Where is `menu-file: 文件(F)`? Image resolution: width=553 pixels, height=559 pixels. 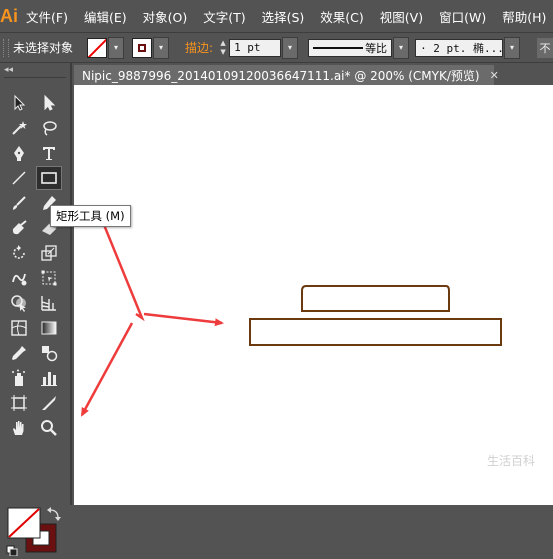
menu-file: 文件(F) is located at coordinates (47, 16).